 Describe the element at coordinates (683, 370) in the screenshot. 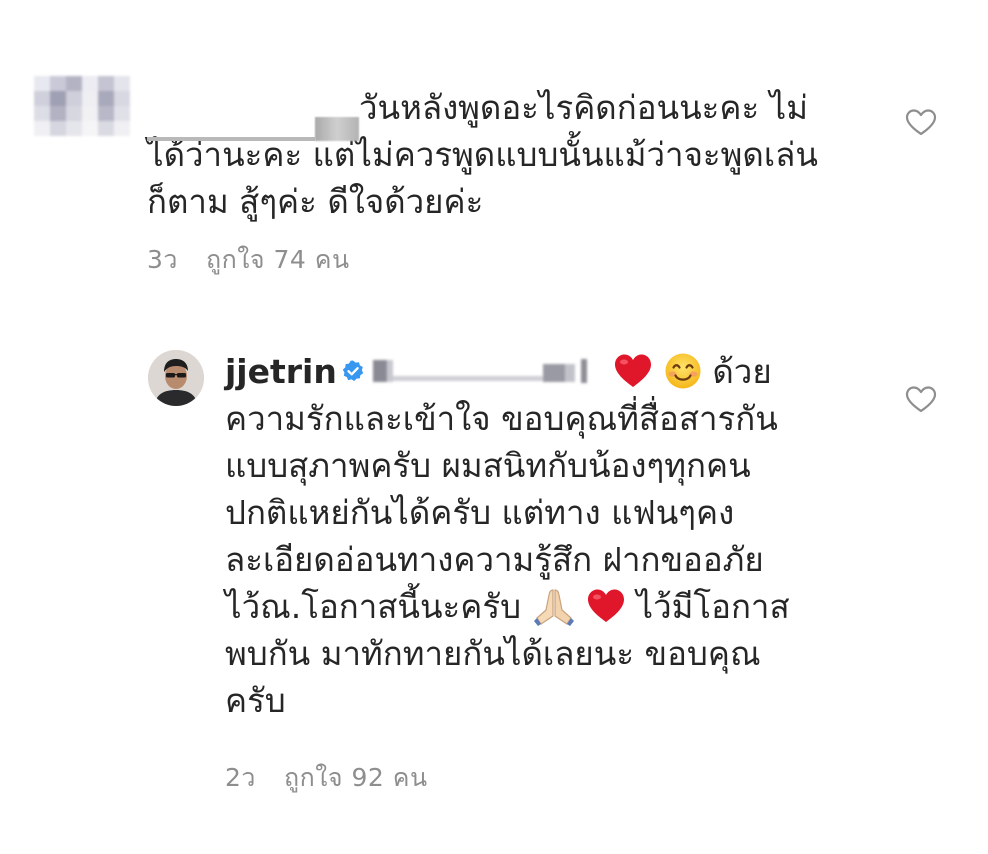

I see `smiling-face-emoji-icon` at that location.